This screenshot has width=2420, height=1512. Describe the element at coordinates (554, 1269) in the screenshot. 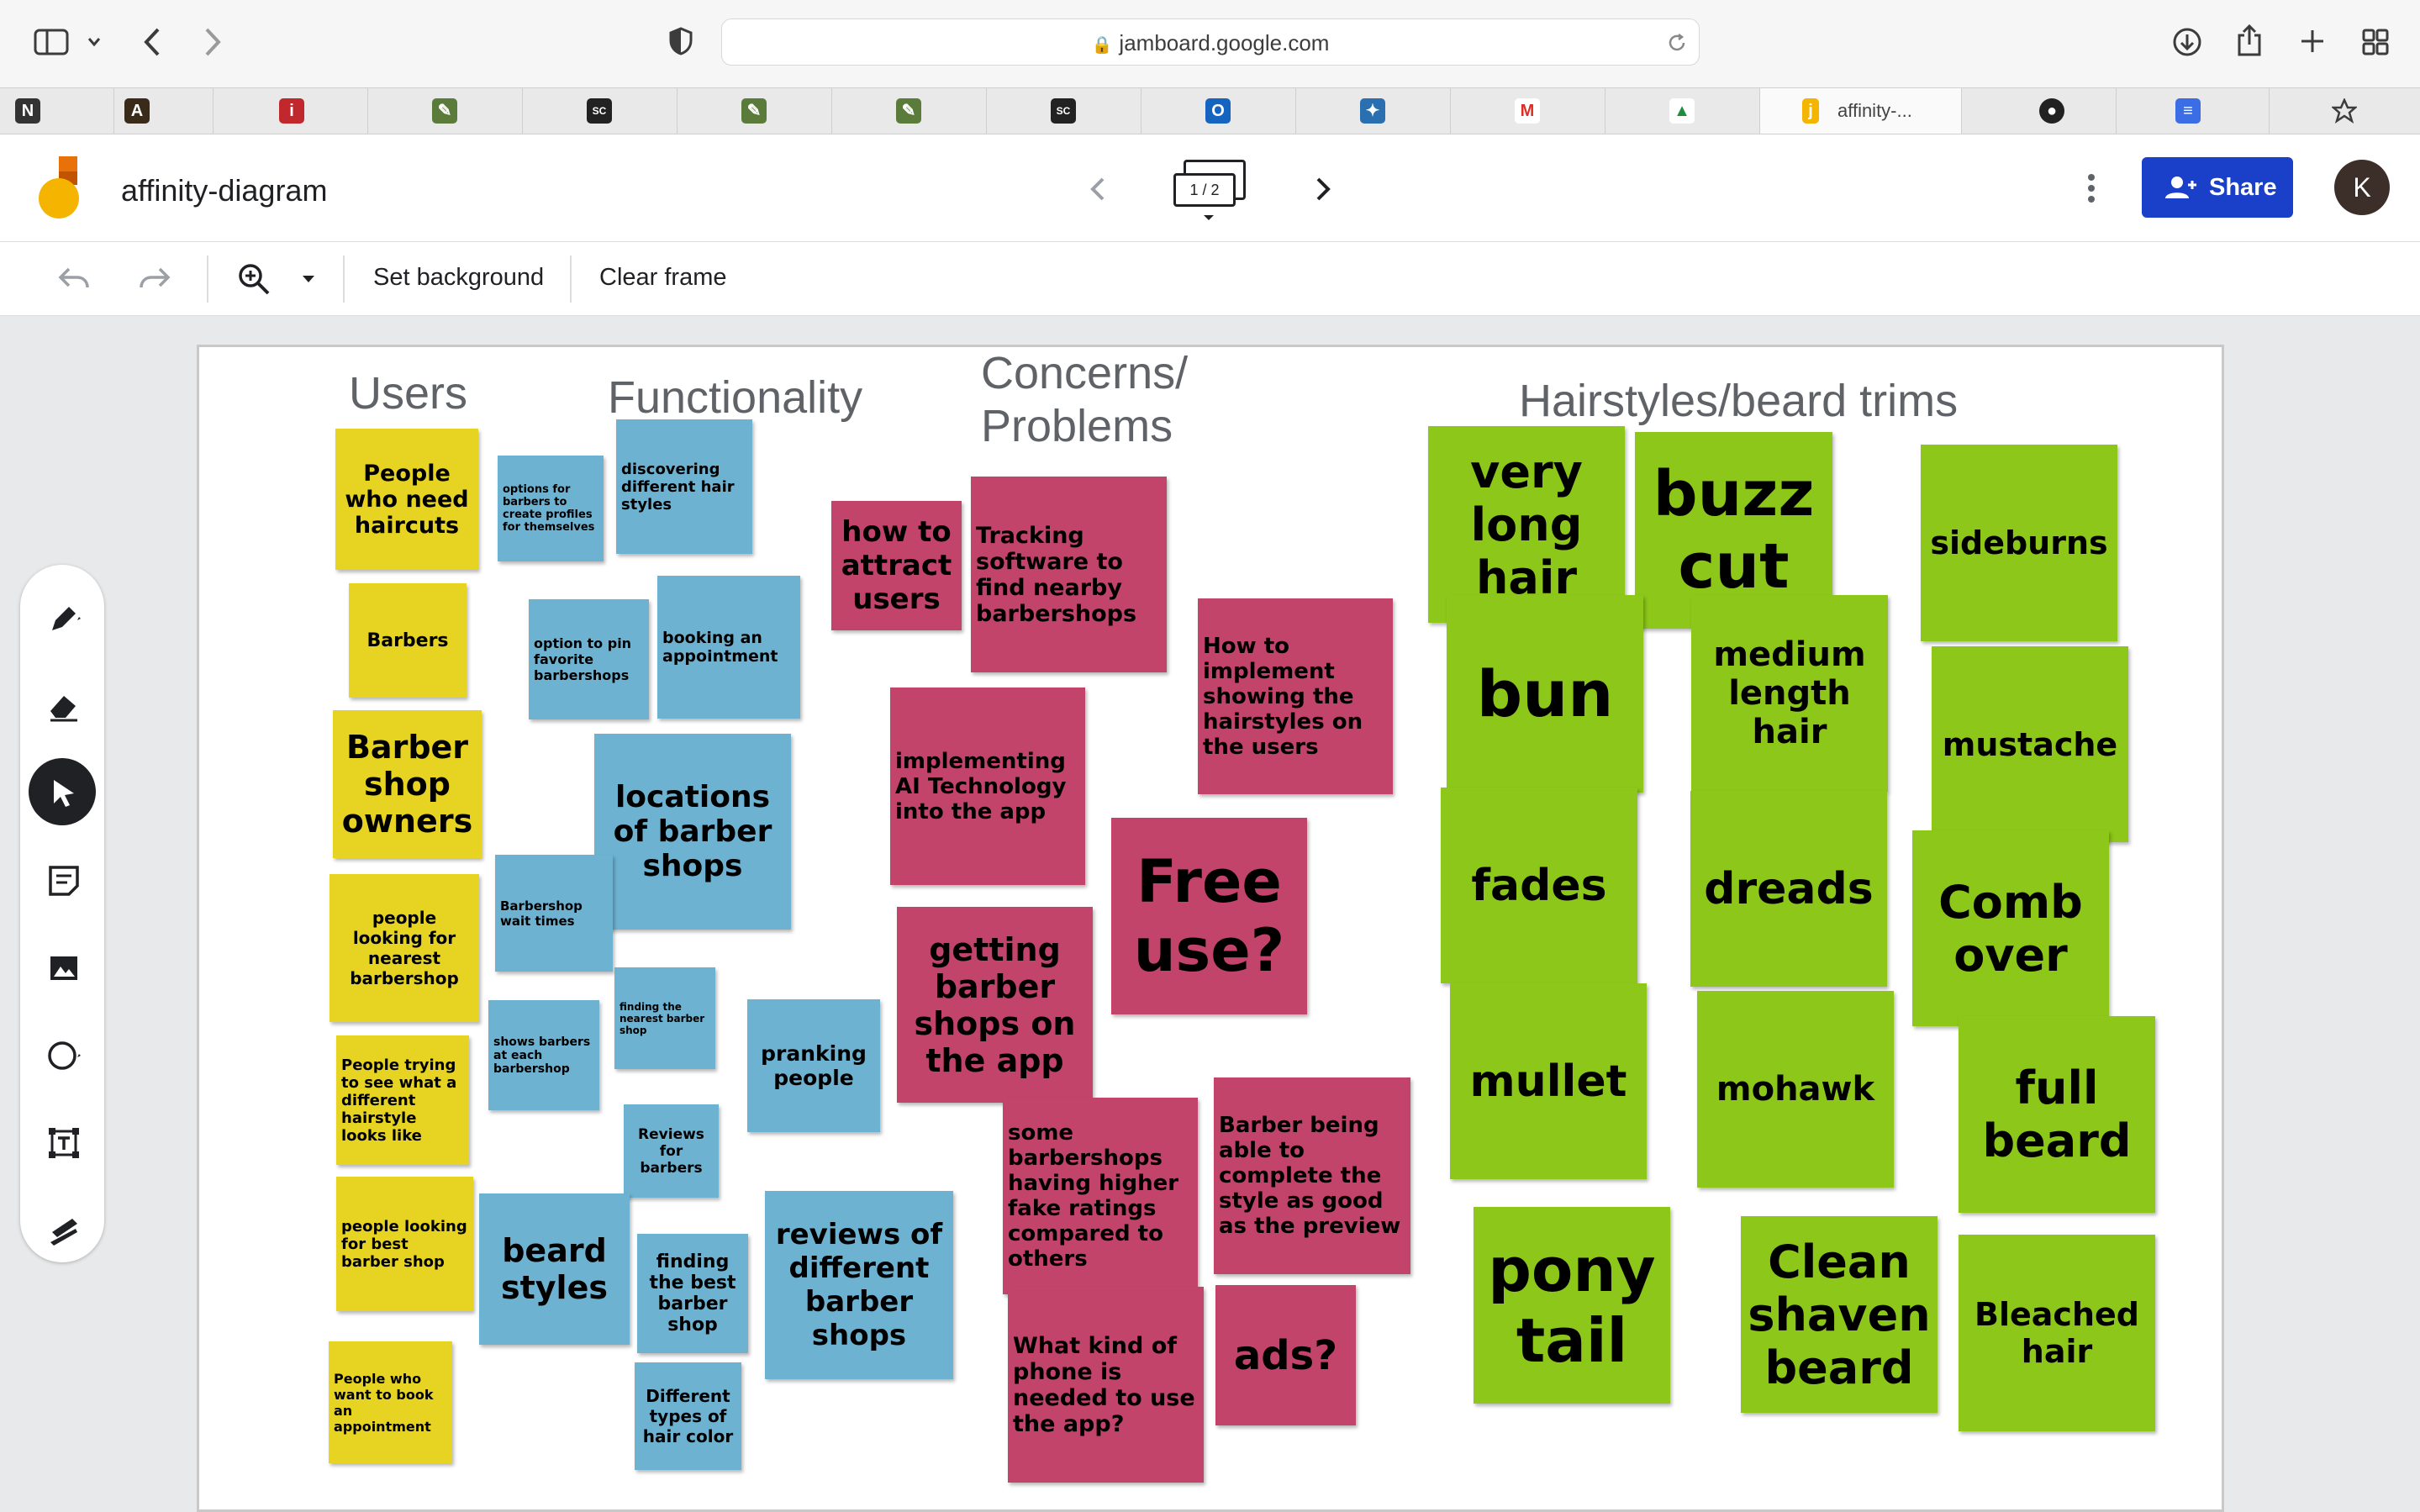

I see `sticky-note: beard styles` at that location.